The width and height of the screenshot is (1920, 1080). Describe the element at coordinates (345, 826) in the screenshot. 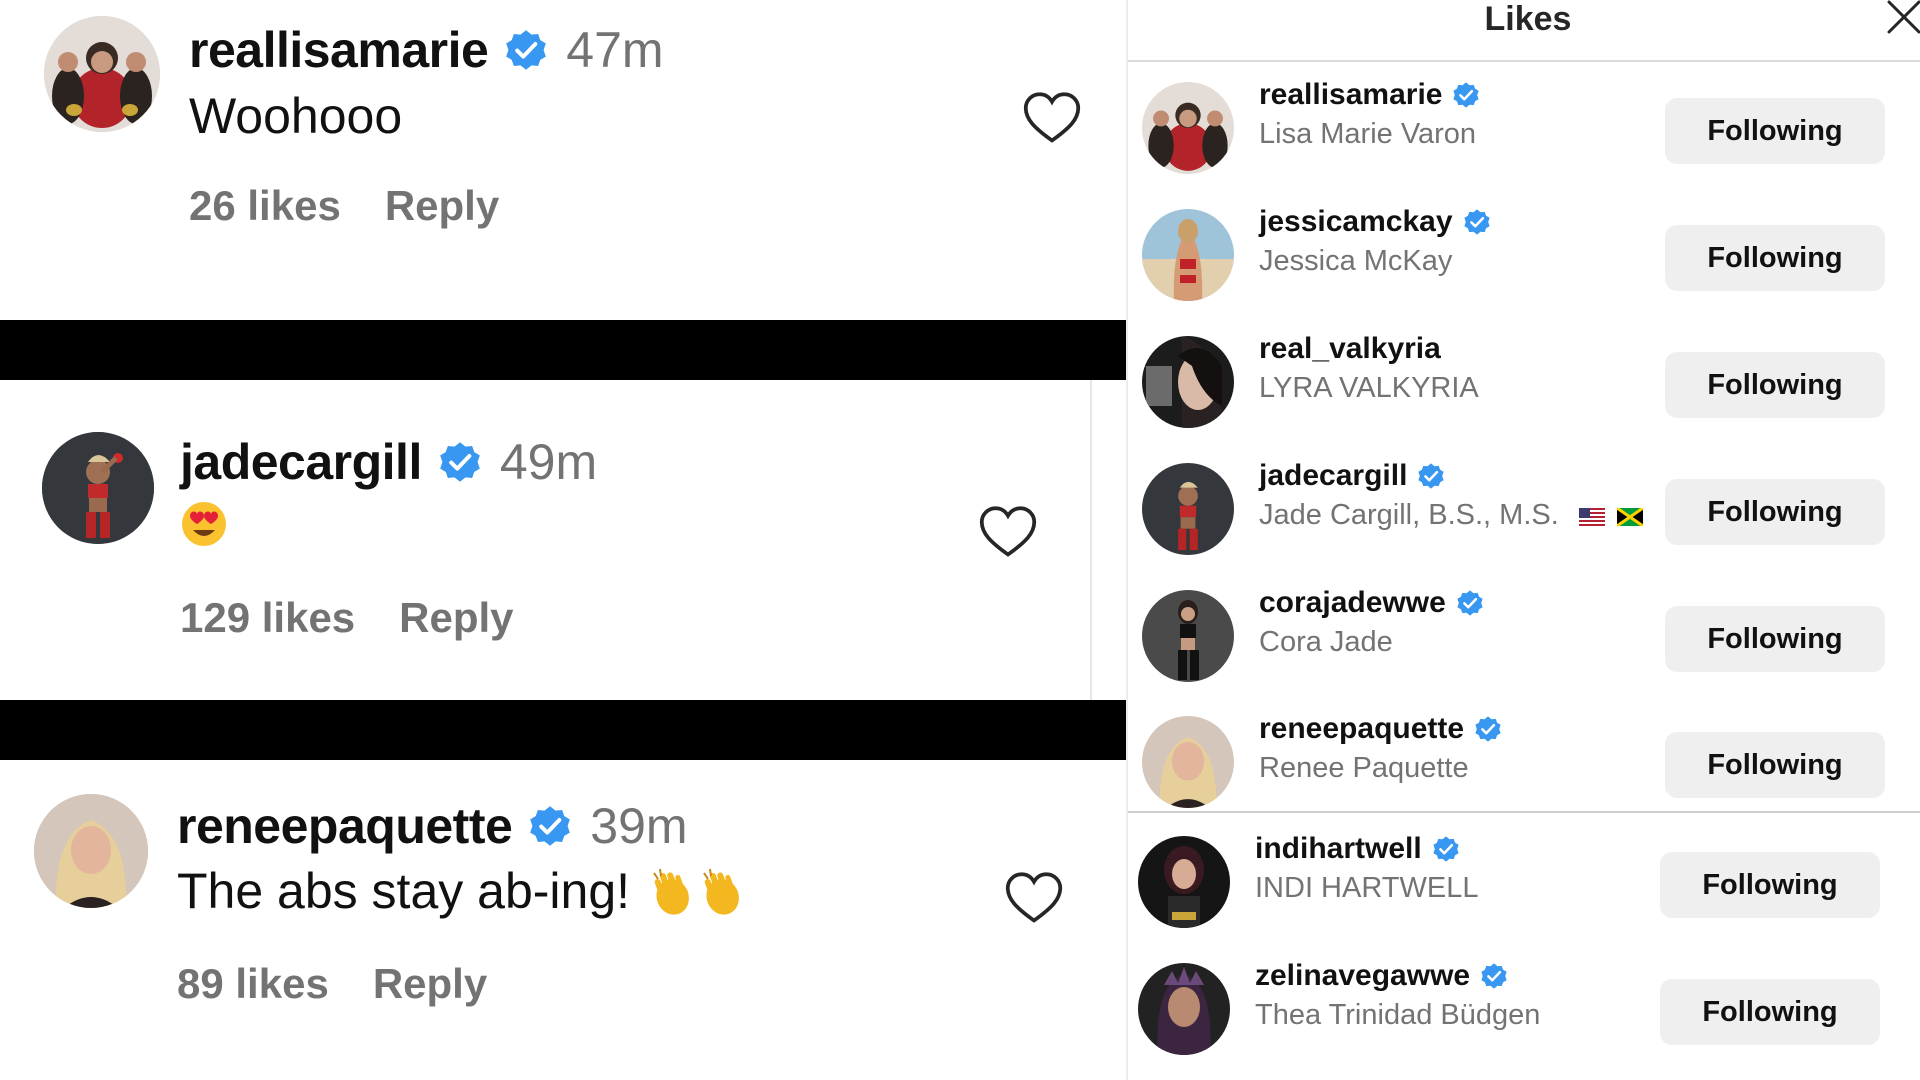

I see `comment-username: reneepaquette` at that location.